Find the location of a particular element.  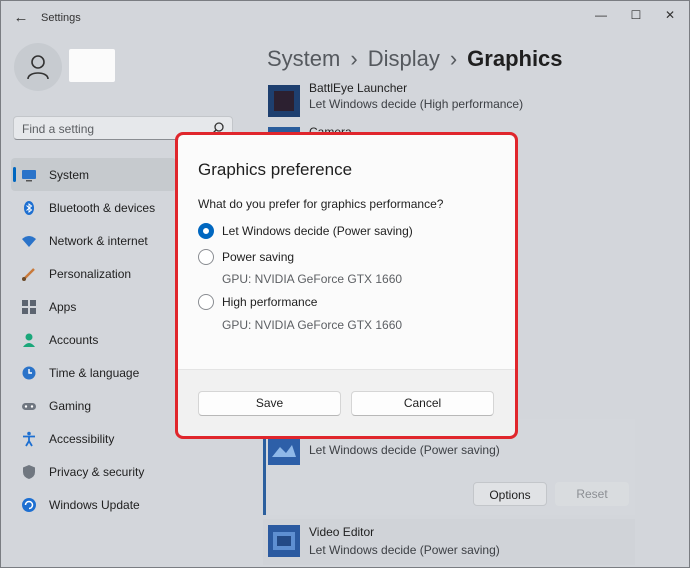

maximize-icon: ☐ is located at coordinates (636, 15).